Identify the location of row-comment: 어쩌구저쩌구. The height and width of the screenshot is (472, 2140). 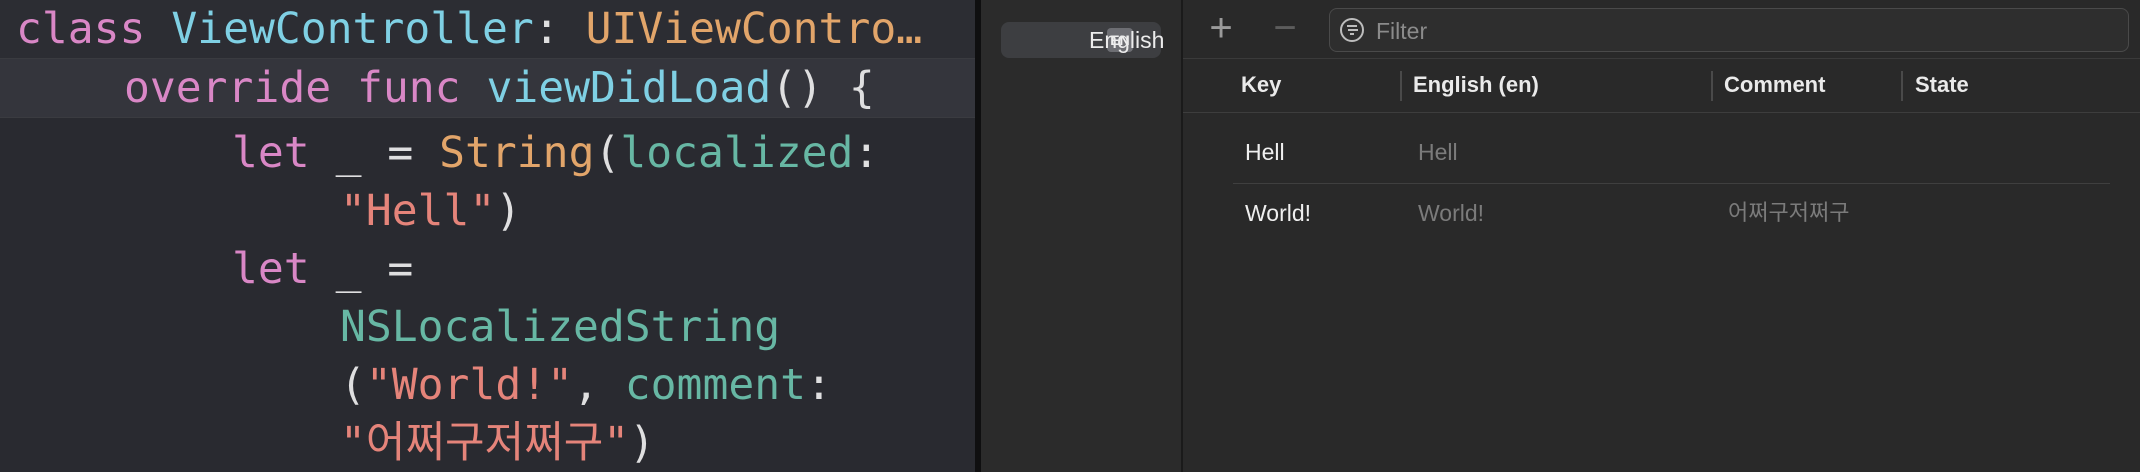
(1788, 213).